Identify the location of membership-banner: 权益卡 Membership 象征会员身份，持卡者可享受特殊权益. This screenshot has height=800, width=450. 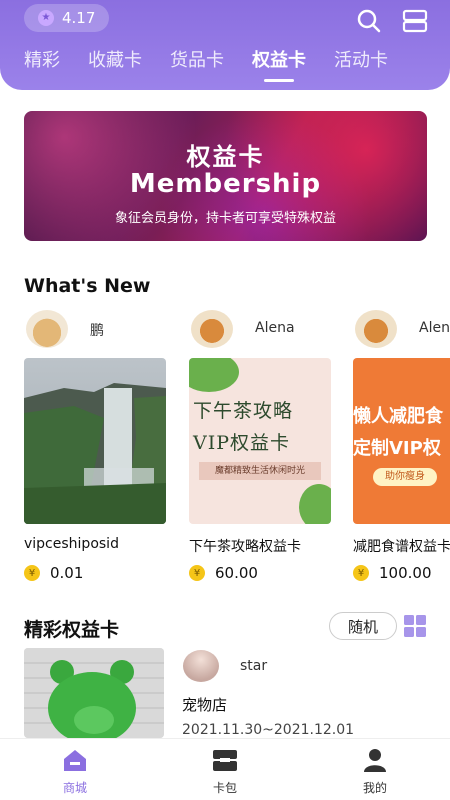
(225, 176).